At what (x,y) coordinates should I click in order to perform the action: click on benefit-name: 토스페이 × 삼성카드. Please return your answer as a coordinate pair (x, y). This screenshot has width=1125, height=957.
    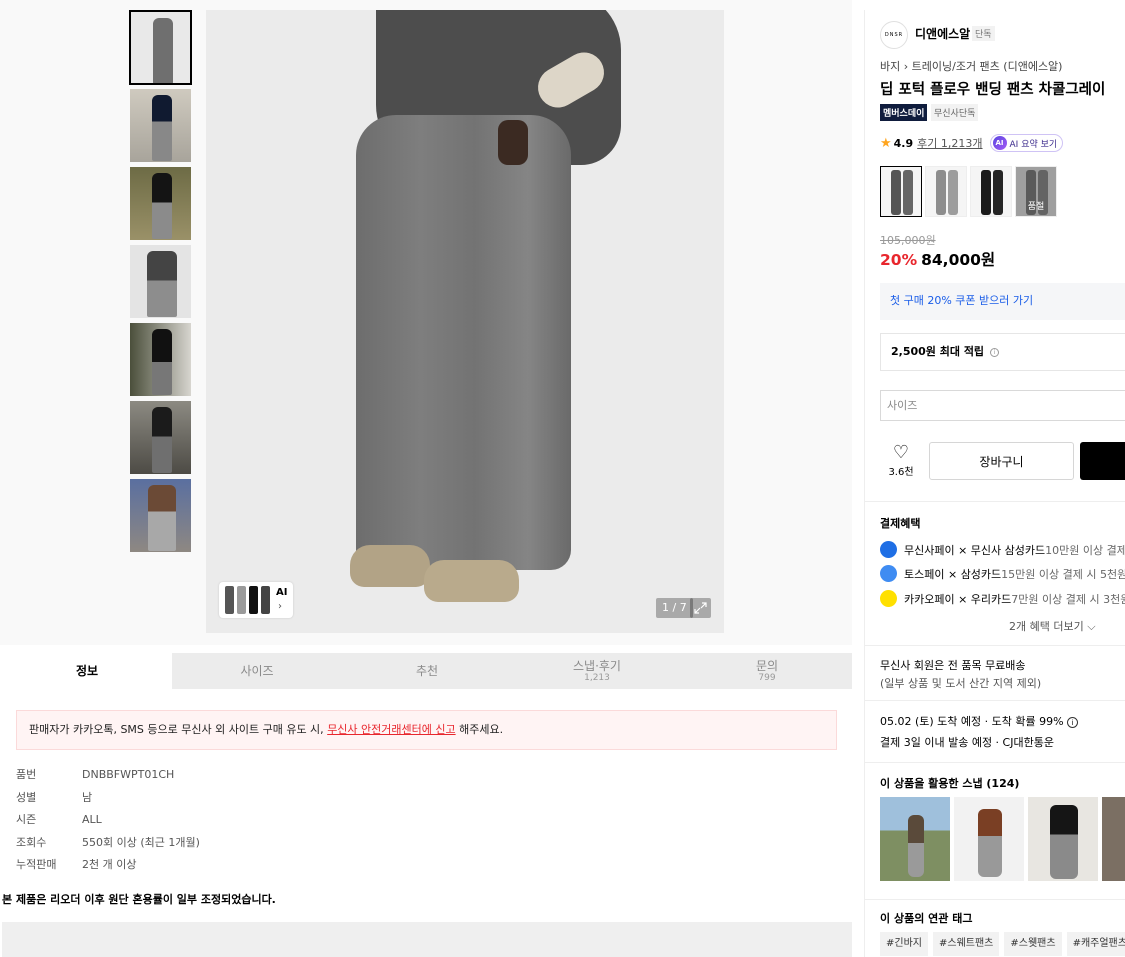
    Looking at the image, I should click on (953, 574).